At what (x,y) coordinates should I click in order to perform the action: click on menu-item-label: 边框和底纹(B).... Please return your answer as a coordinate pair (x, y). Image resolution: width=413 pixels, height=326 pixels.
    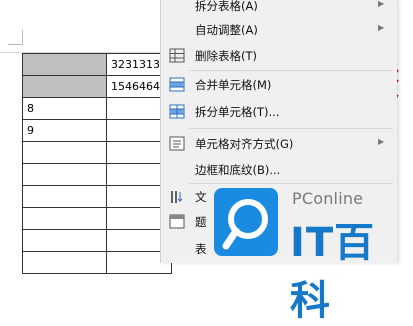
    Looking at the image, I should click on (238, 170).